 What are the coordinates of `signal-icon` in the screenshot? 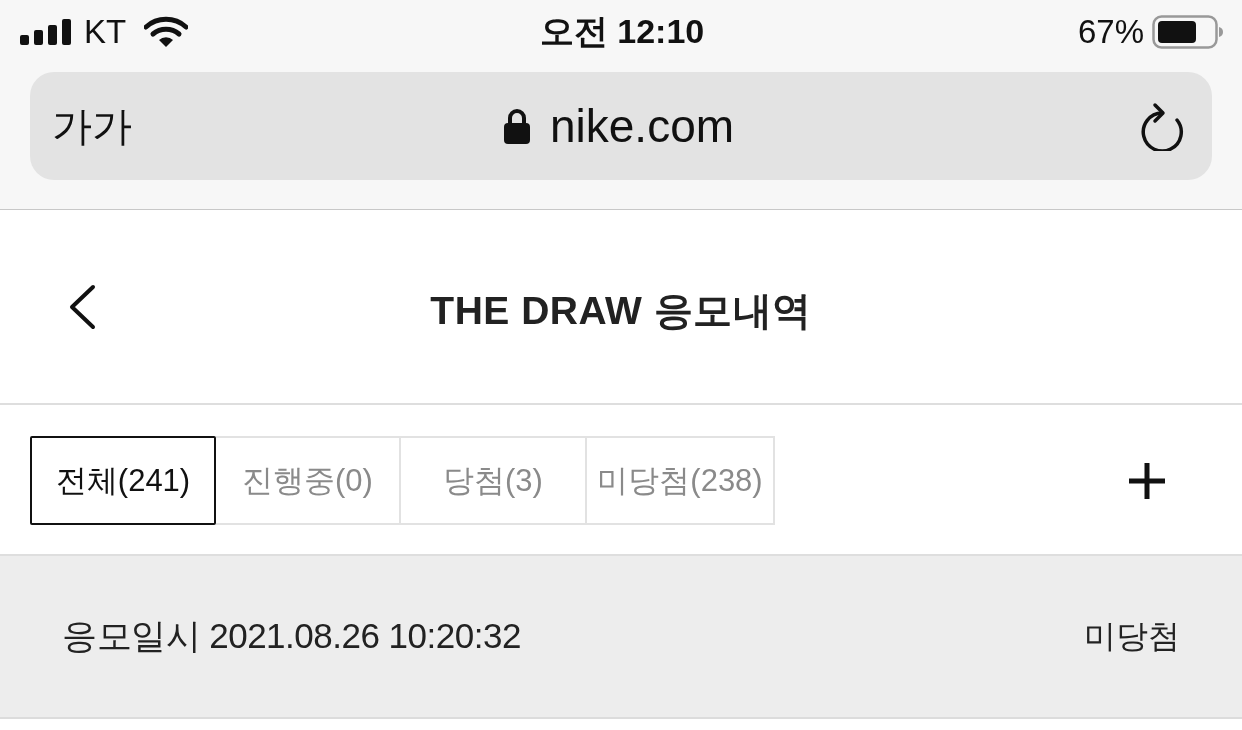 It's located at (46, 32).